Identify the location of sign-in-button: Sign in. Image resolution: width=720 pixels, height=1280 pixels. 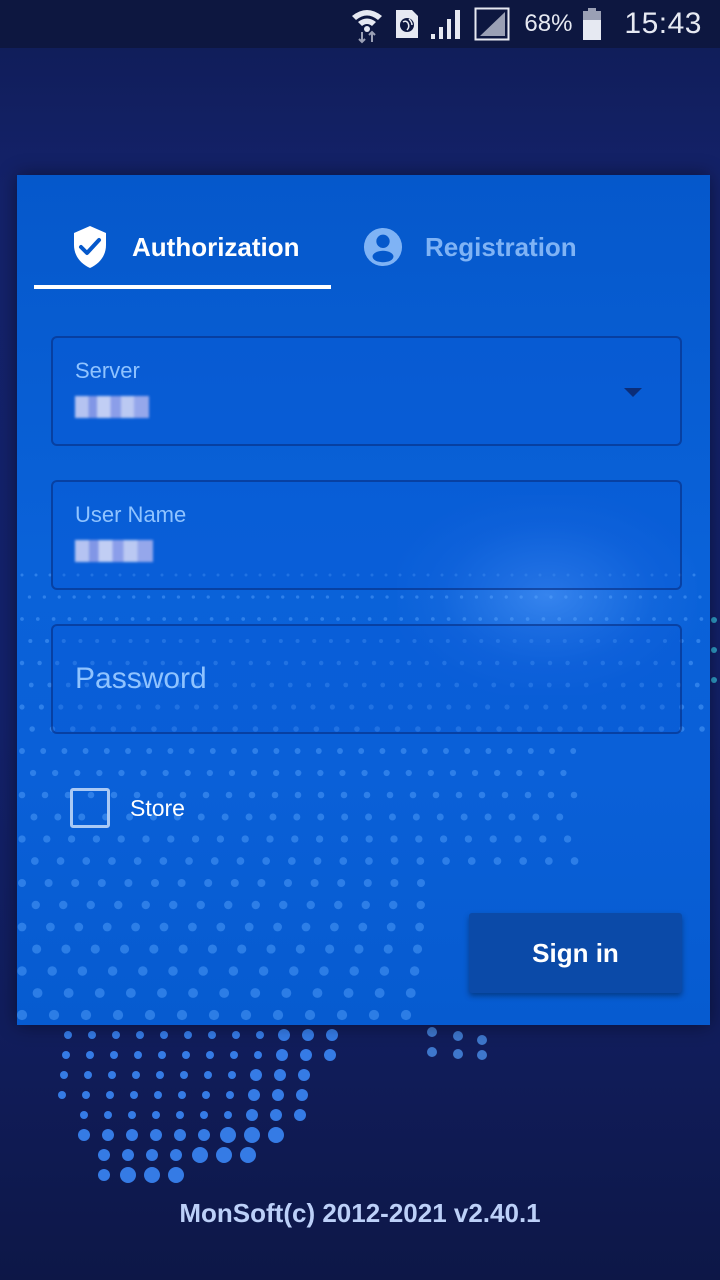
(575, 953).